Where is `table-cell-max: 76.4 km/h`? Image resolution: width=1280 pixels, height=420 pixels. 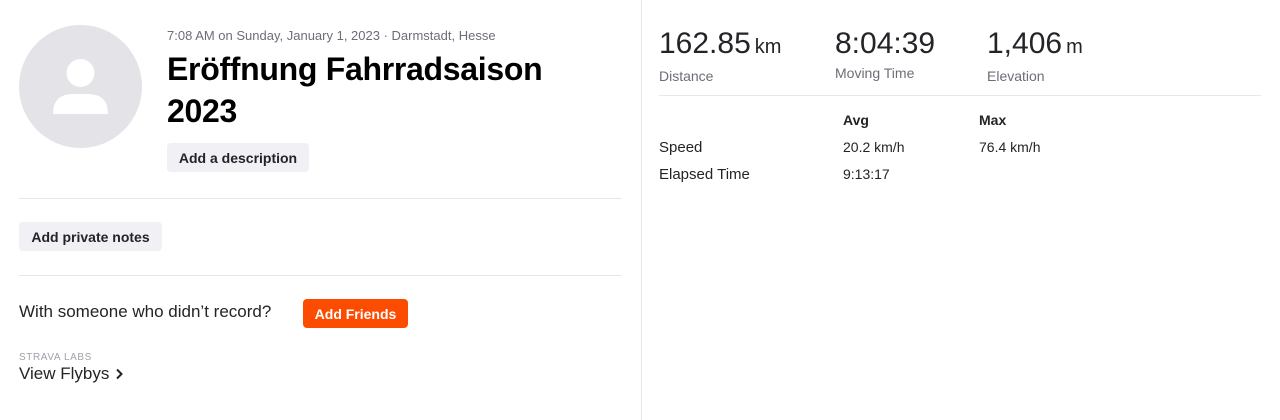 table-cell-max: 76.4 km/h is located at coordinates (1010, 147).